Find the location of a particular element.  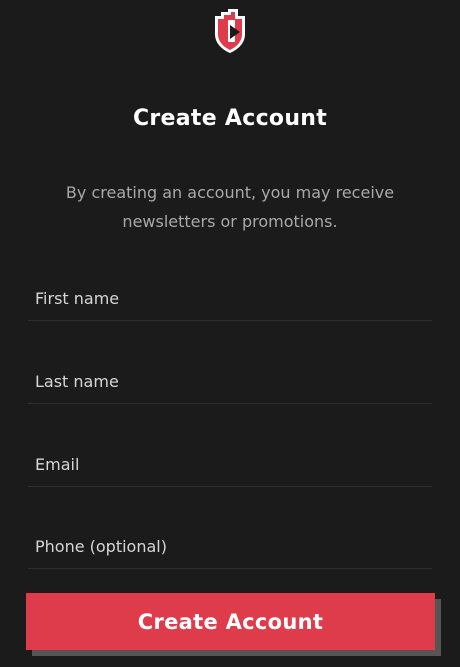

last-name-field-wrapper is located at coordinates (230, 381).